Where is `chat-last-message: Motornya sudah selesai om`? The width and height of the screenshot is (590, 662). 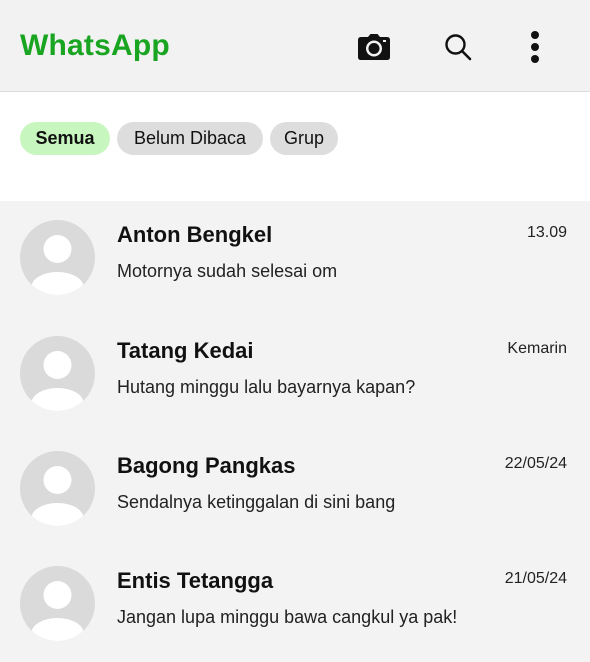 chat-last-message: Motornya sudah selesai om is located at coordinates (227, 271).